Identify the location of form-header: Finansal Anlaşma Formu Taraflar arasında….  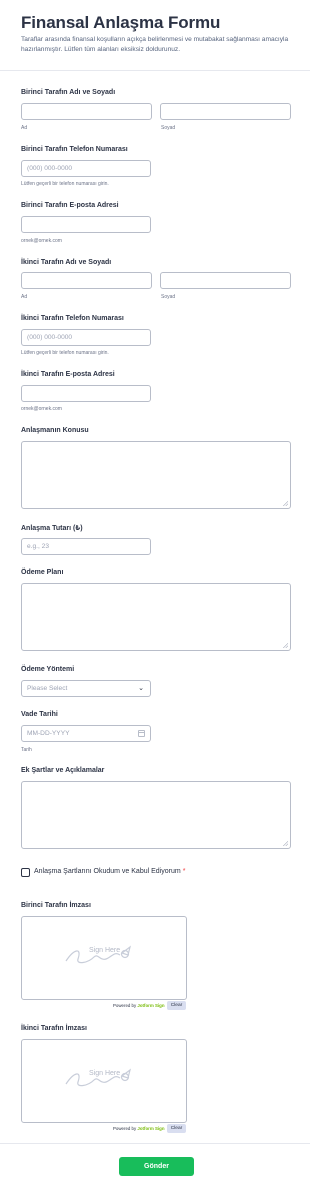
(155, 35).